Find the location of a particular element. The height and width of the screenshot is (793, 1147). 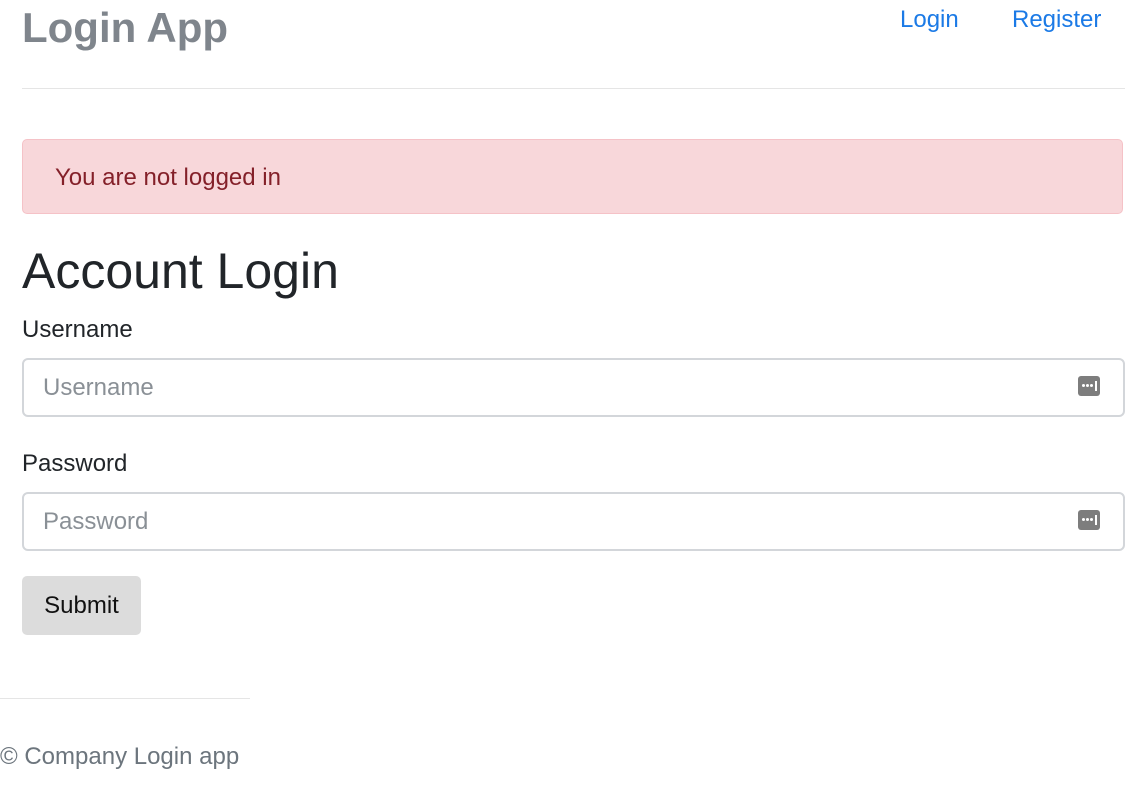

password-field-wrapper is located at coordinates (573, 521).